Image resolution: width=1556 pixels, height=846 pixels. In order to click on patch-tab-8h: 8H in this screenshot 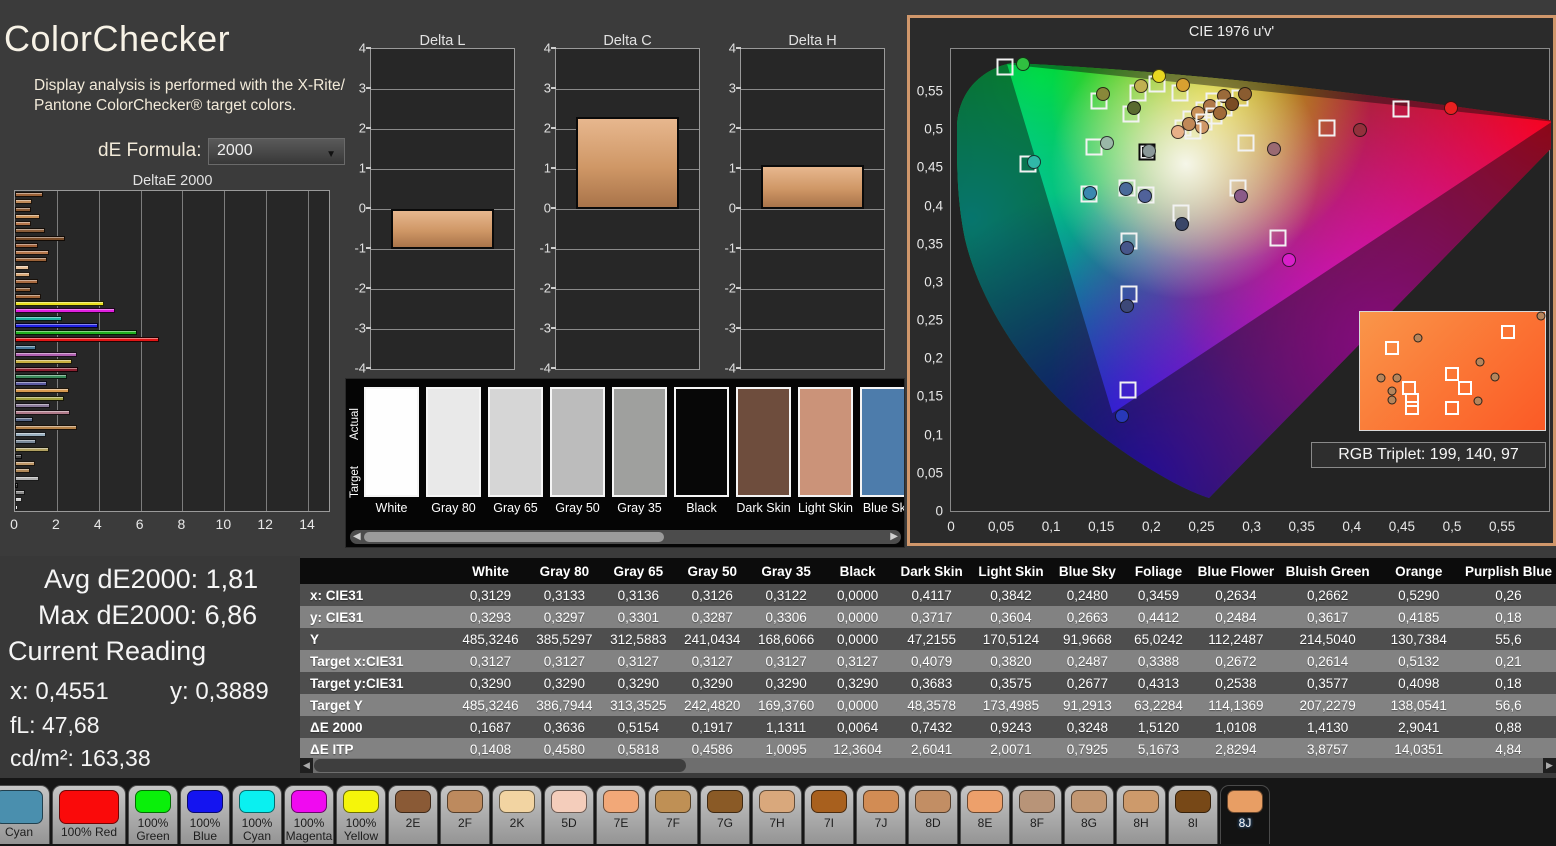, I will do `click(1141, 814)`.